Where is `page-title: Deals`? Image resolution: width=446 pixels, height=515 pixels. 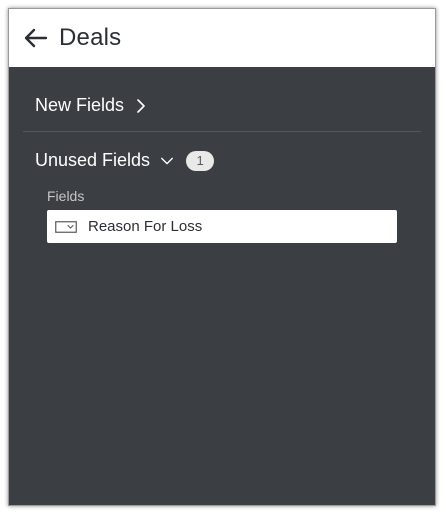
page-title: Deals is located at coordinates (90, 37).